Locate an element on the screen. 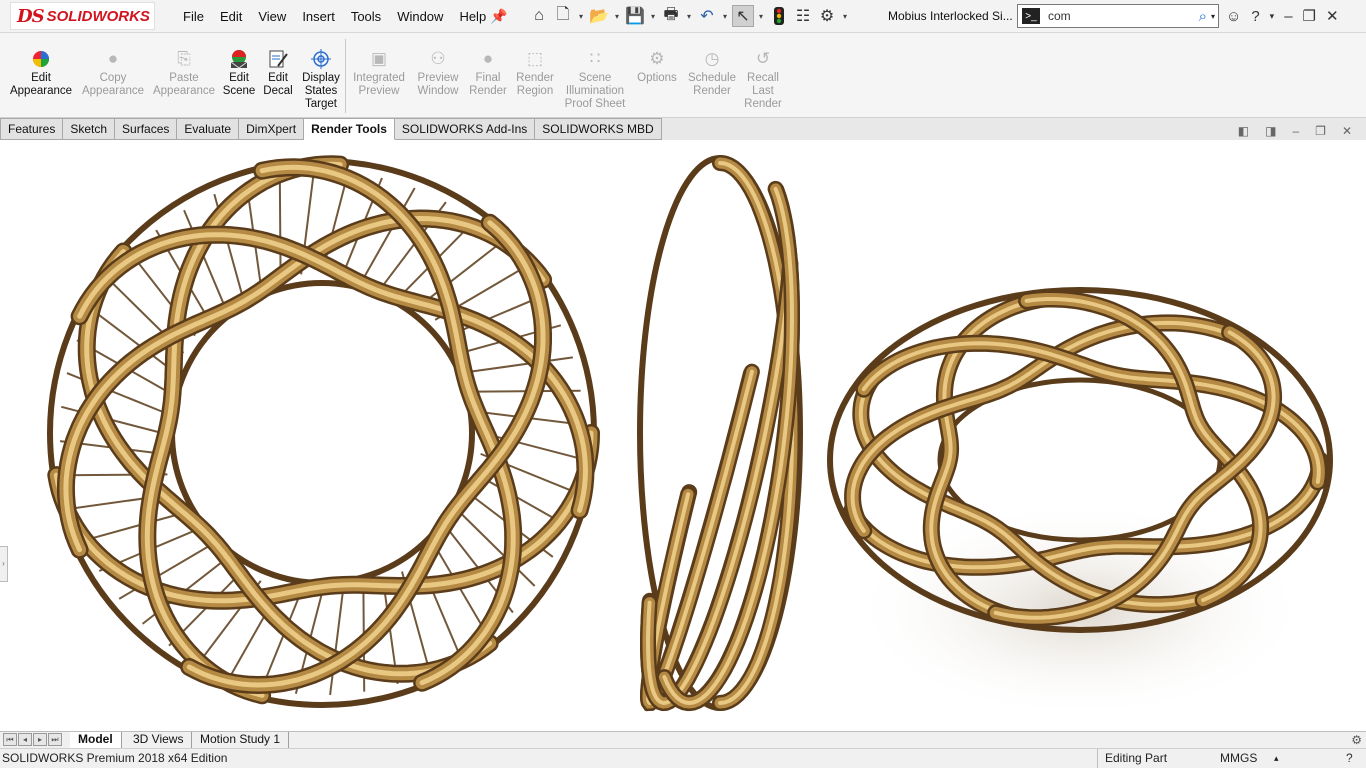  tab-sketch: Sketch is located at coordinates (89, 129).